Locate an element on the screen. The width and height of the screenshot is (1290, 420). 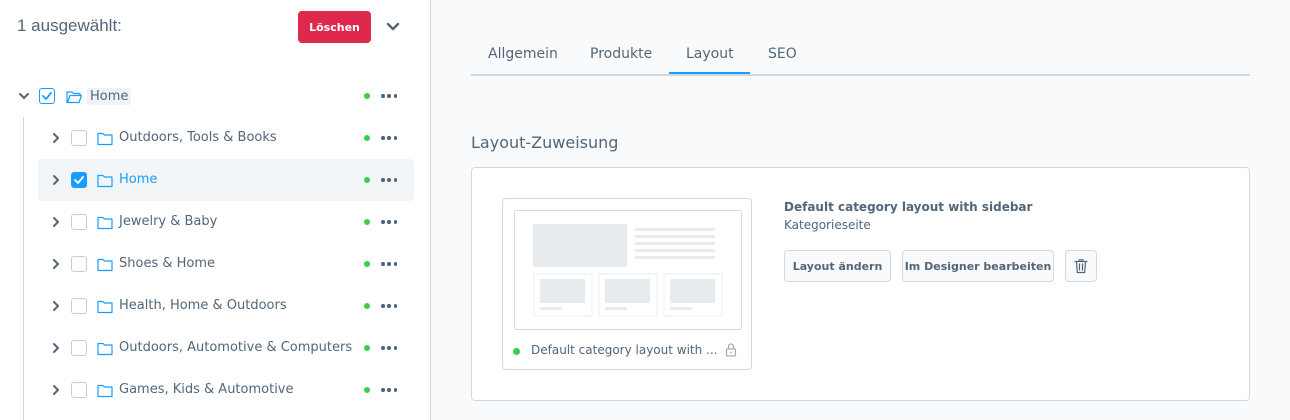
tree-item: Outdoors, Tools & Books is located at coordinates (226, 138).